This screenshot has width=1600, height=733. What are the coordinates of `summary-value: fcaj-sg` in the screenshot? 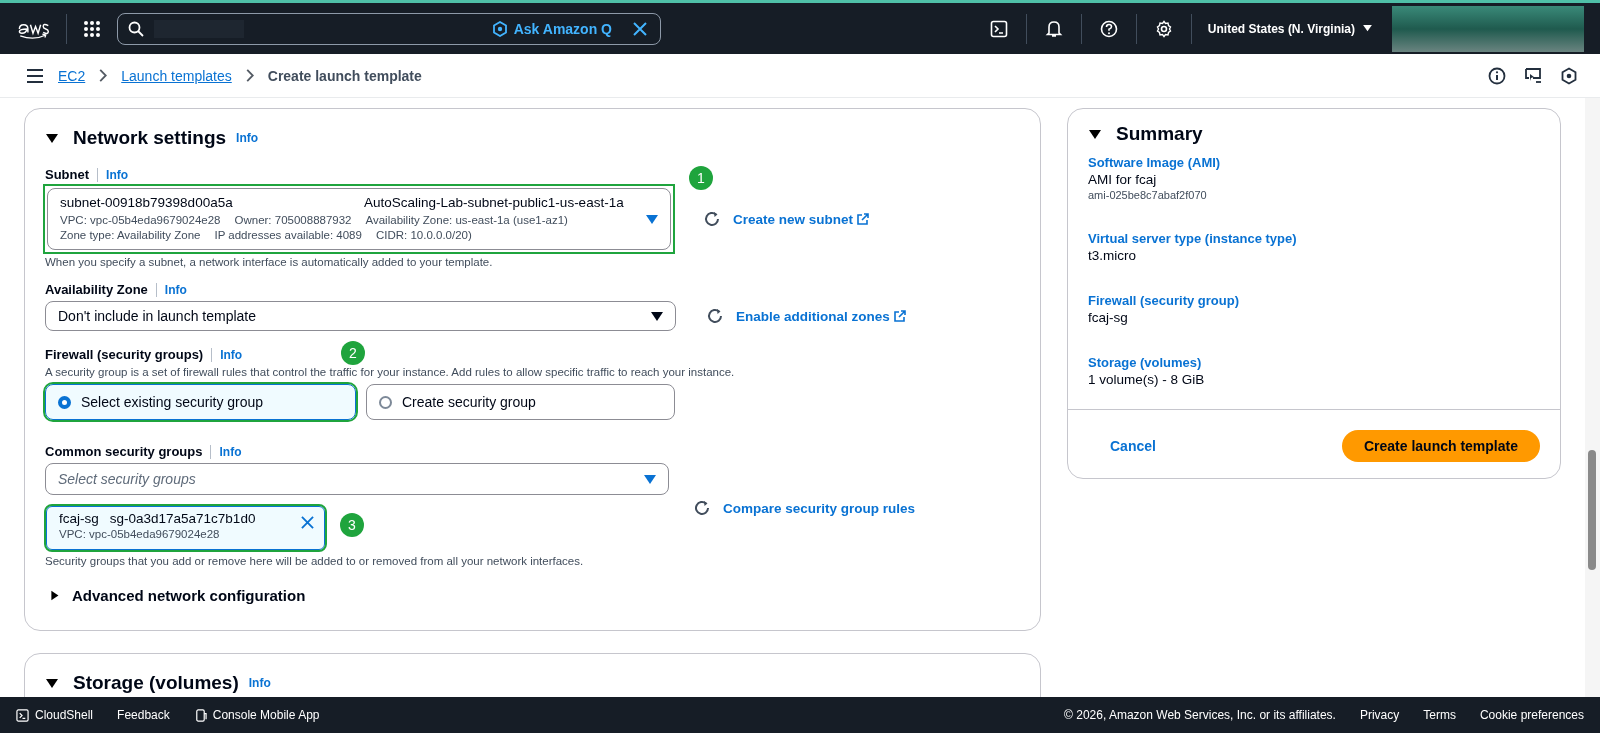 It's located at (1108, 317).